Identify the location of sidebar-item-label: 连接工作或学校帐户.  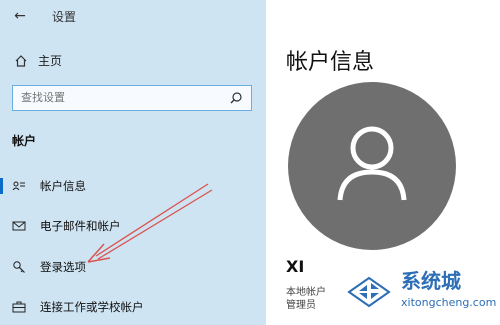
(92, 307).